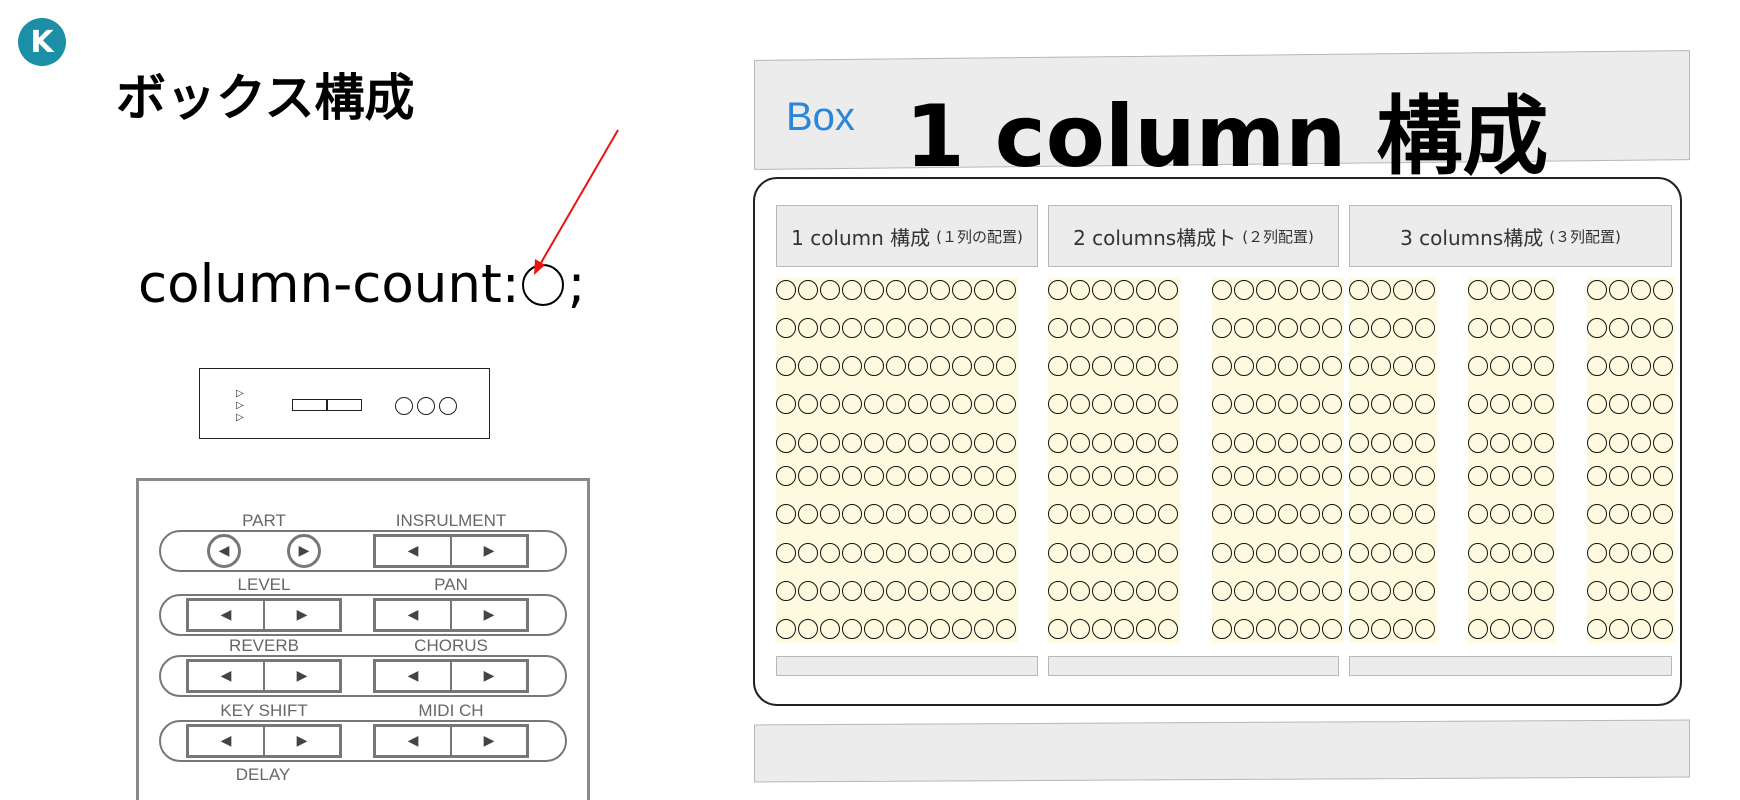 This screenshot has height=800, width=1740. Describe the element at coordinates (304, 551) in the screenshot. I see `part-next-button: ▶` at that location.